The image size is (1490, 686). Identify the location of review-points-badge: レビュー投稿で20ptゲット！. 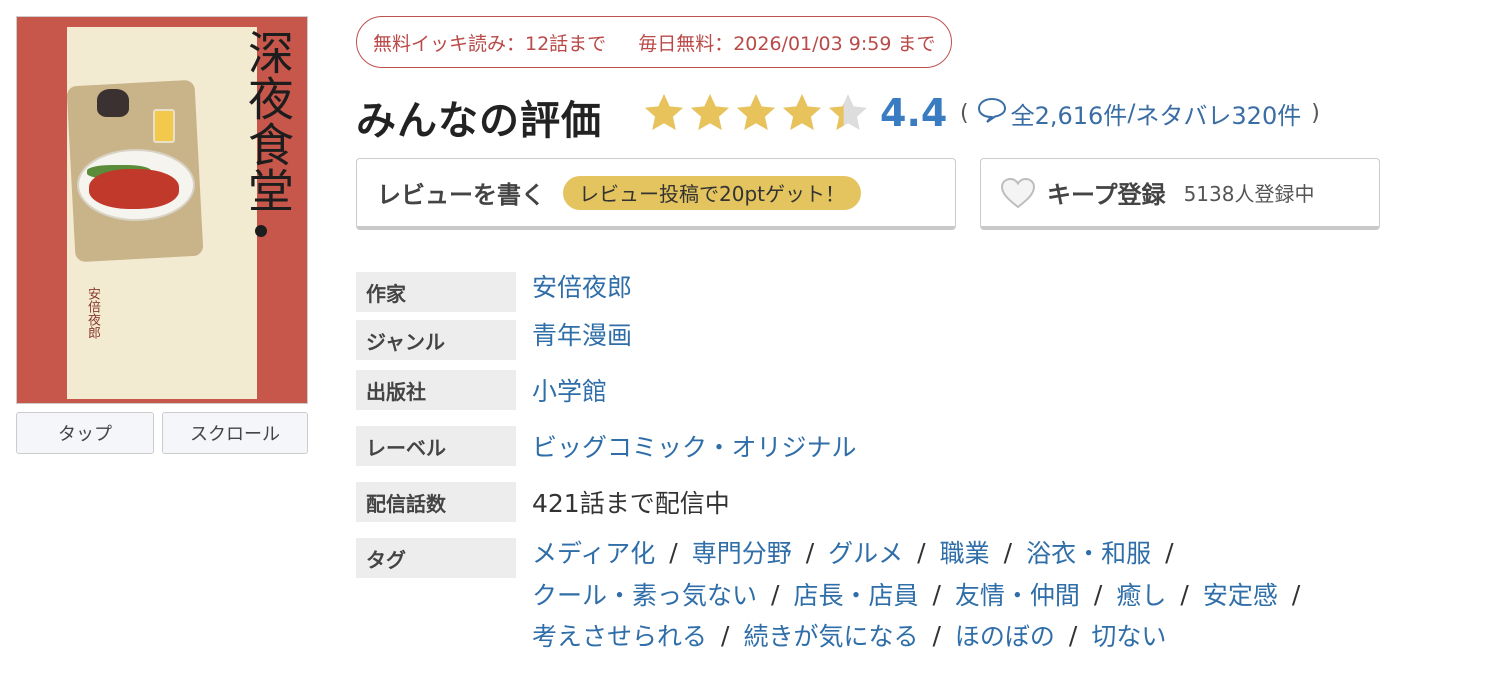
(712, 192).